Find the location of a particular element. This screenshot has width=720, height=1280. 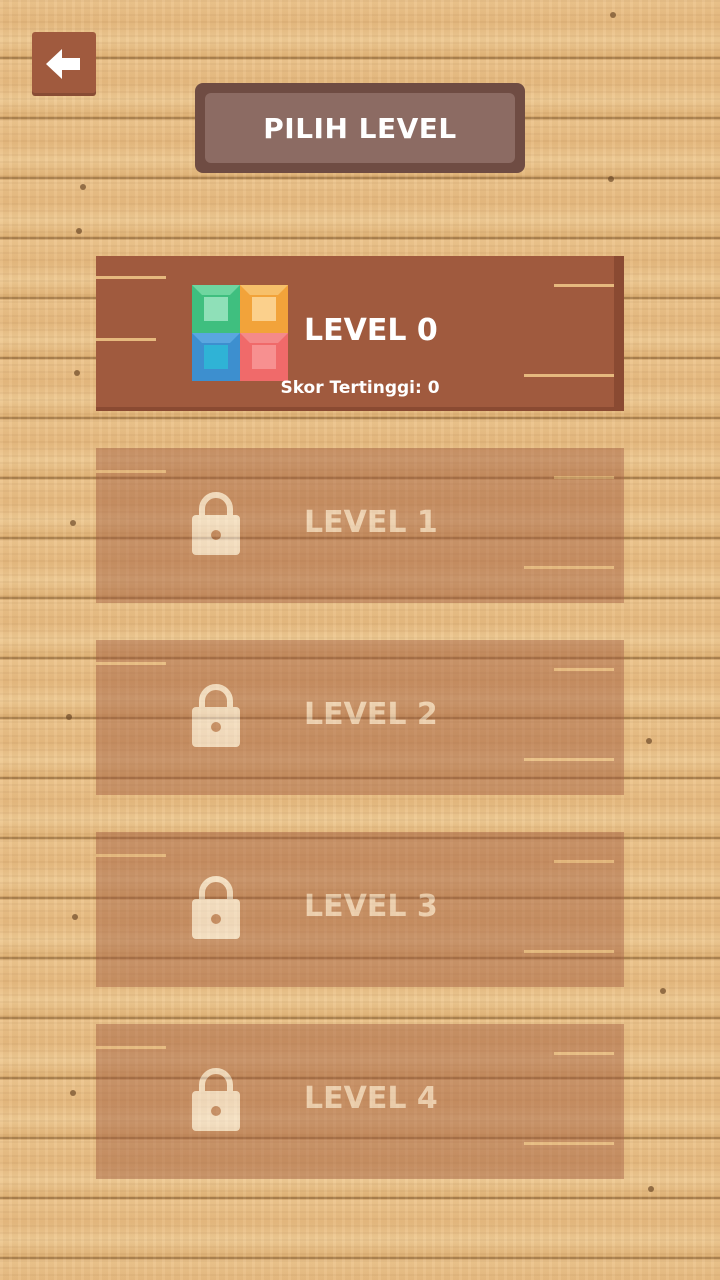

level-card-0: LEVEL 0 Skor Tertinggi: 0 is located at coordinates (360, 333).